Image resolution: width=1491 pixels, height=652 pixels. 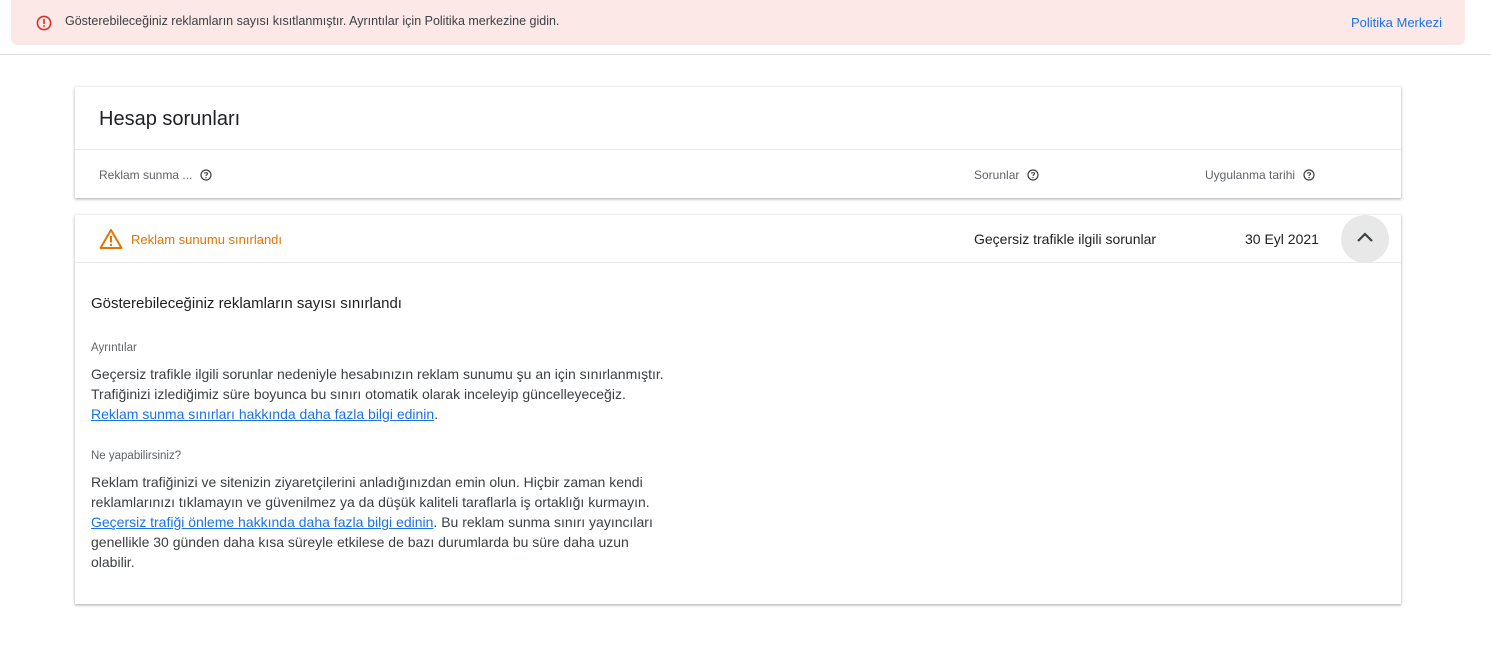 I want to click on policy-center-link: Politika Merkezi, so click(x=1396, y=22).